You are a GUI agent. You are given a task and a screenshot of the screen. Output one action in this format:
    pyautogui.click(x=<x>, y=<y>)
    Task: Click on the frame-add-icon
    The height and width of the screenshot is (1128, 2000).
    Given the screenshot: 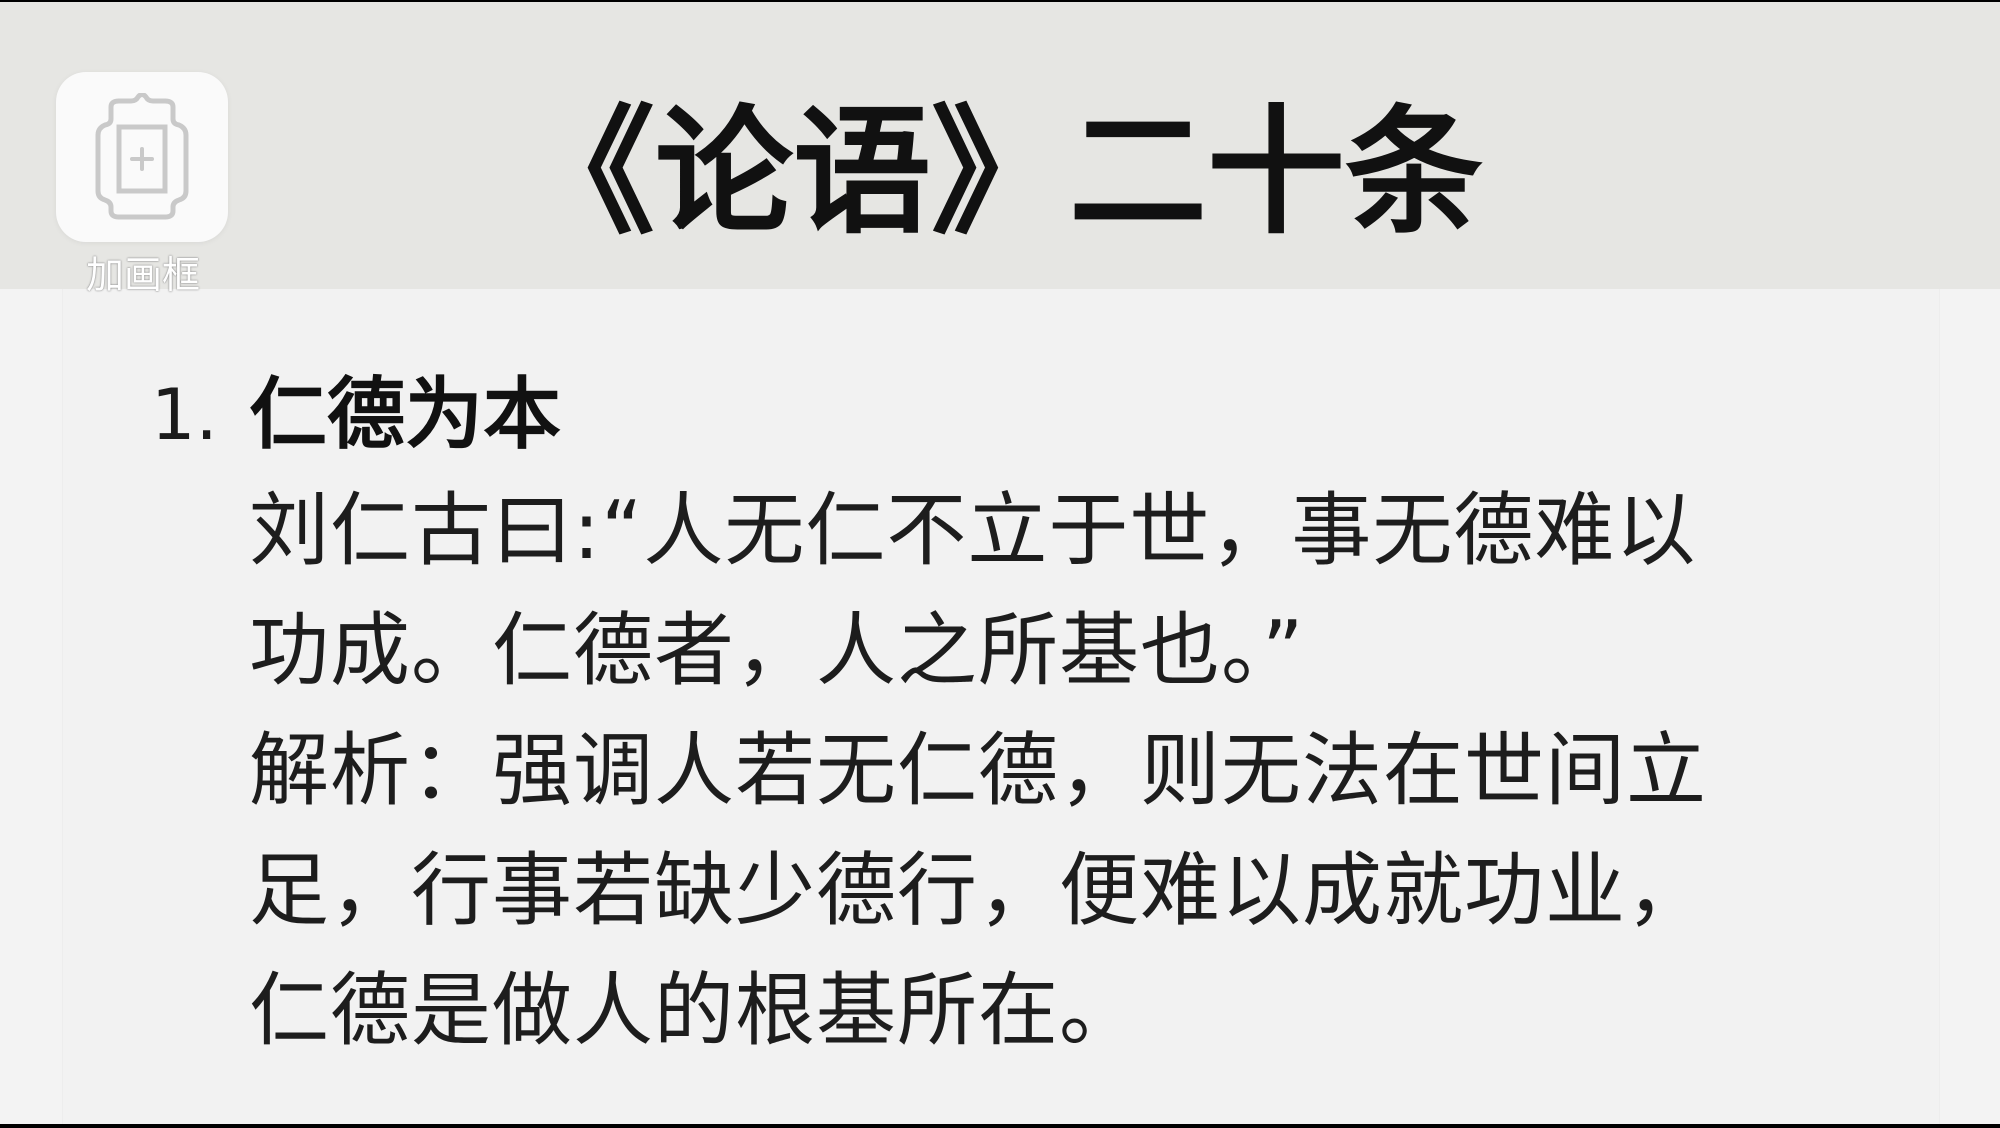 What is the action you would take?
    pyautogui.click(x=142, y=156)
    